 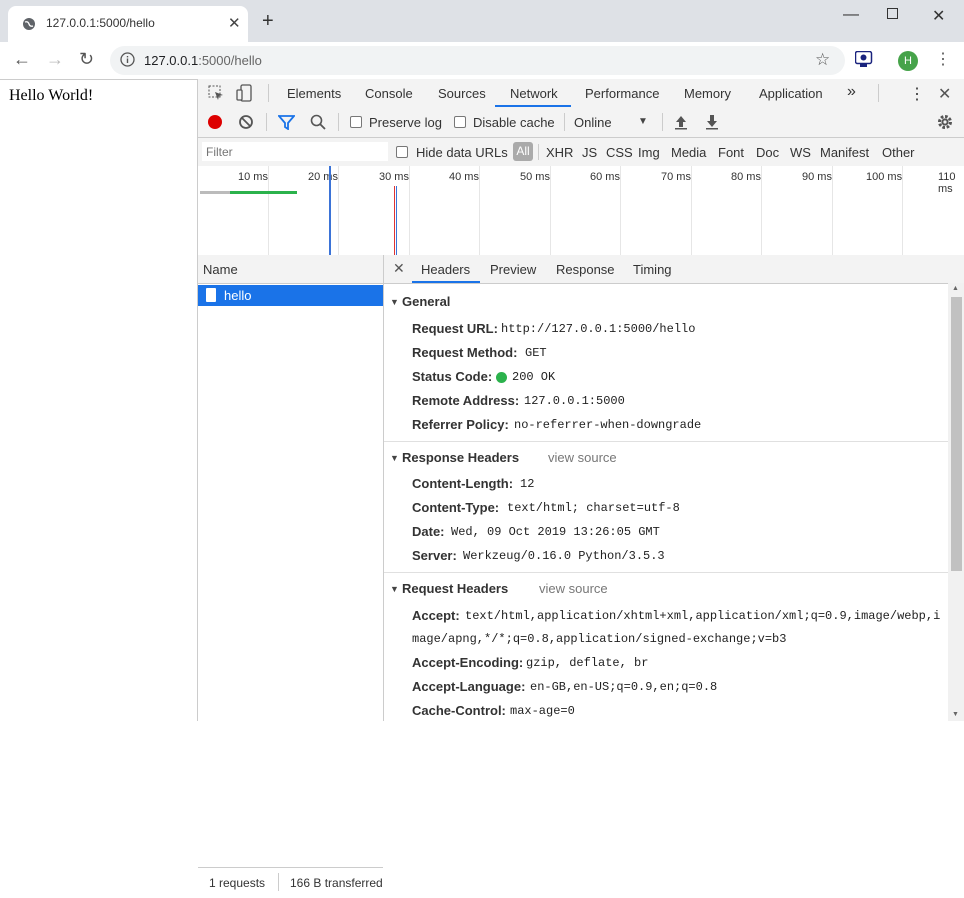 What do you see at coordinates (619, 152) in the screenshot?
I see `filter-css: CSS` at bounding box center [619, 152].